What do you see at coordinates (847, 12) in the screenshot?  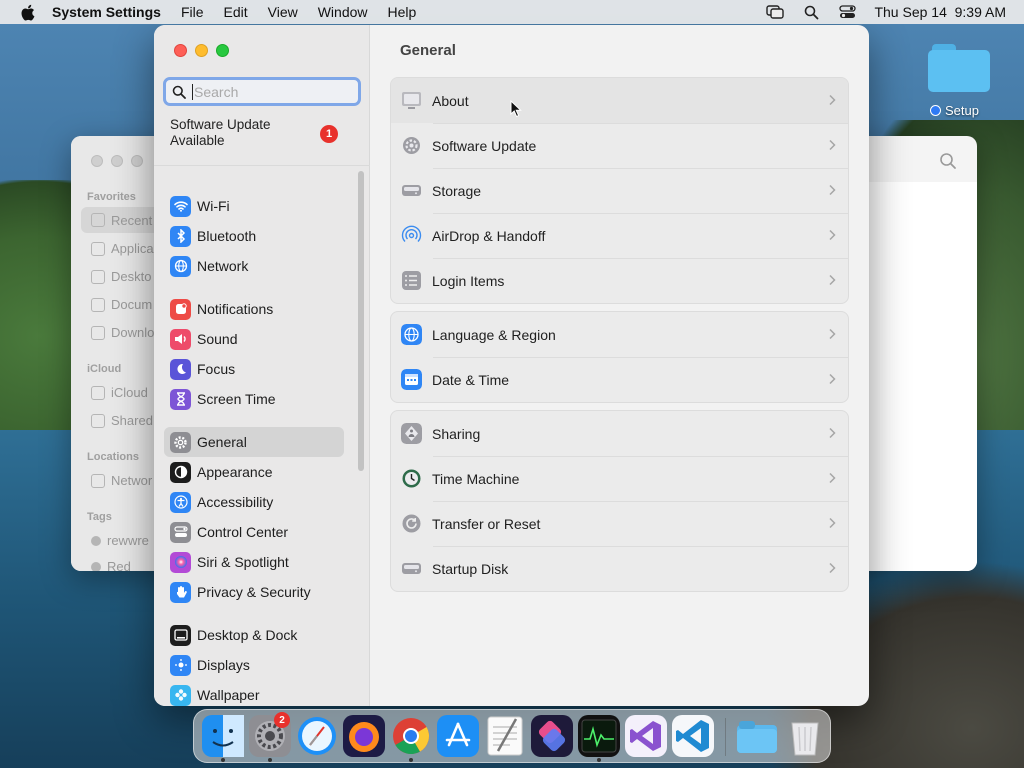 I see `control-center-icon` at bounding box center [847, 12].